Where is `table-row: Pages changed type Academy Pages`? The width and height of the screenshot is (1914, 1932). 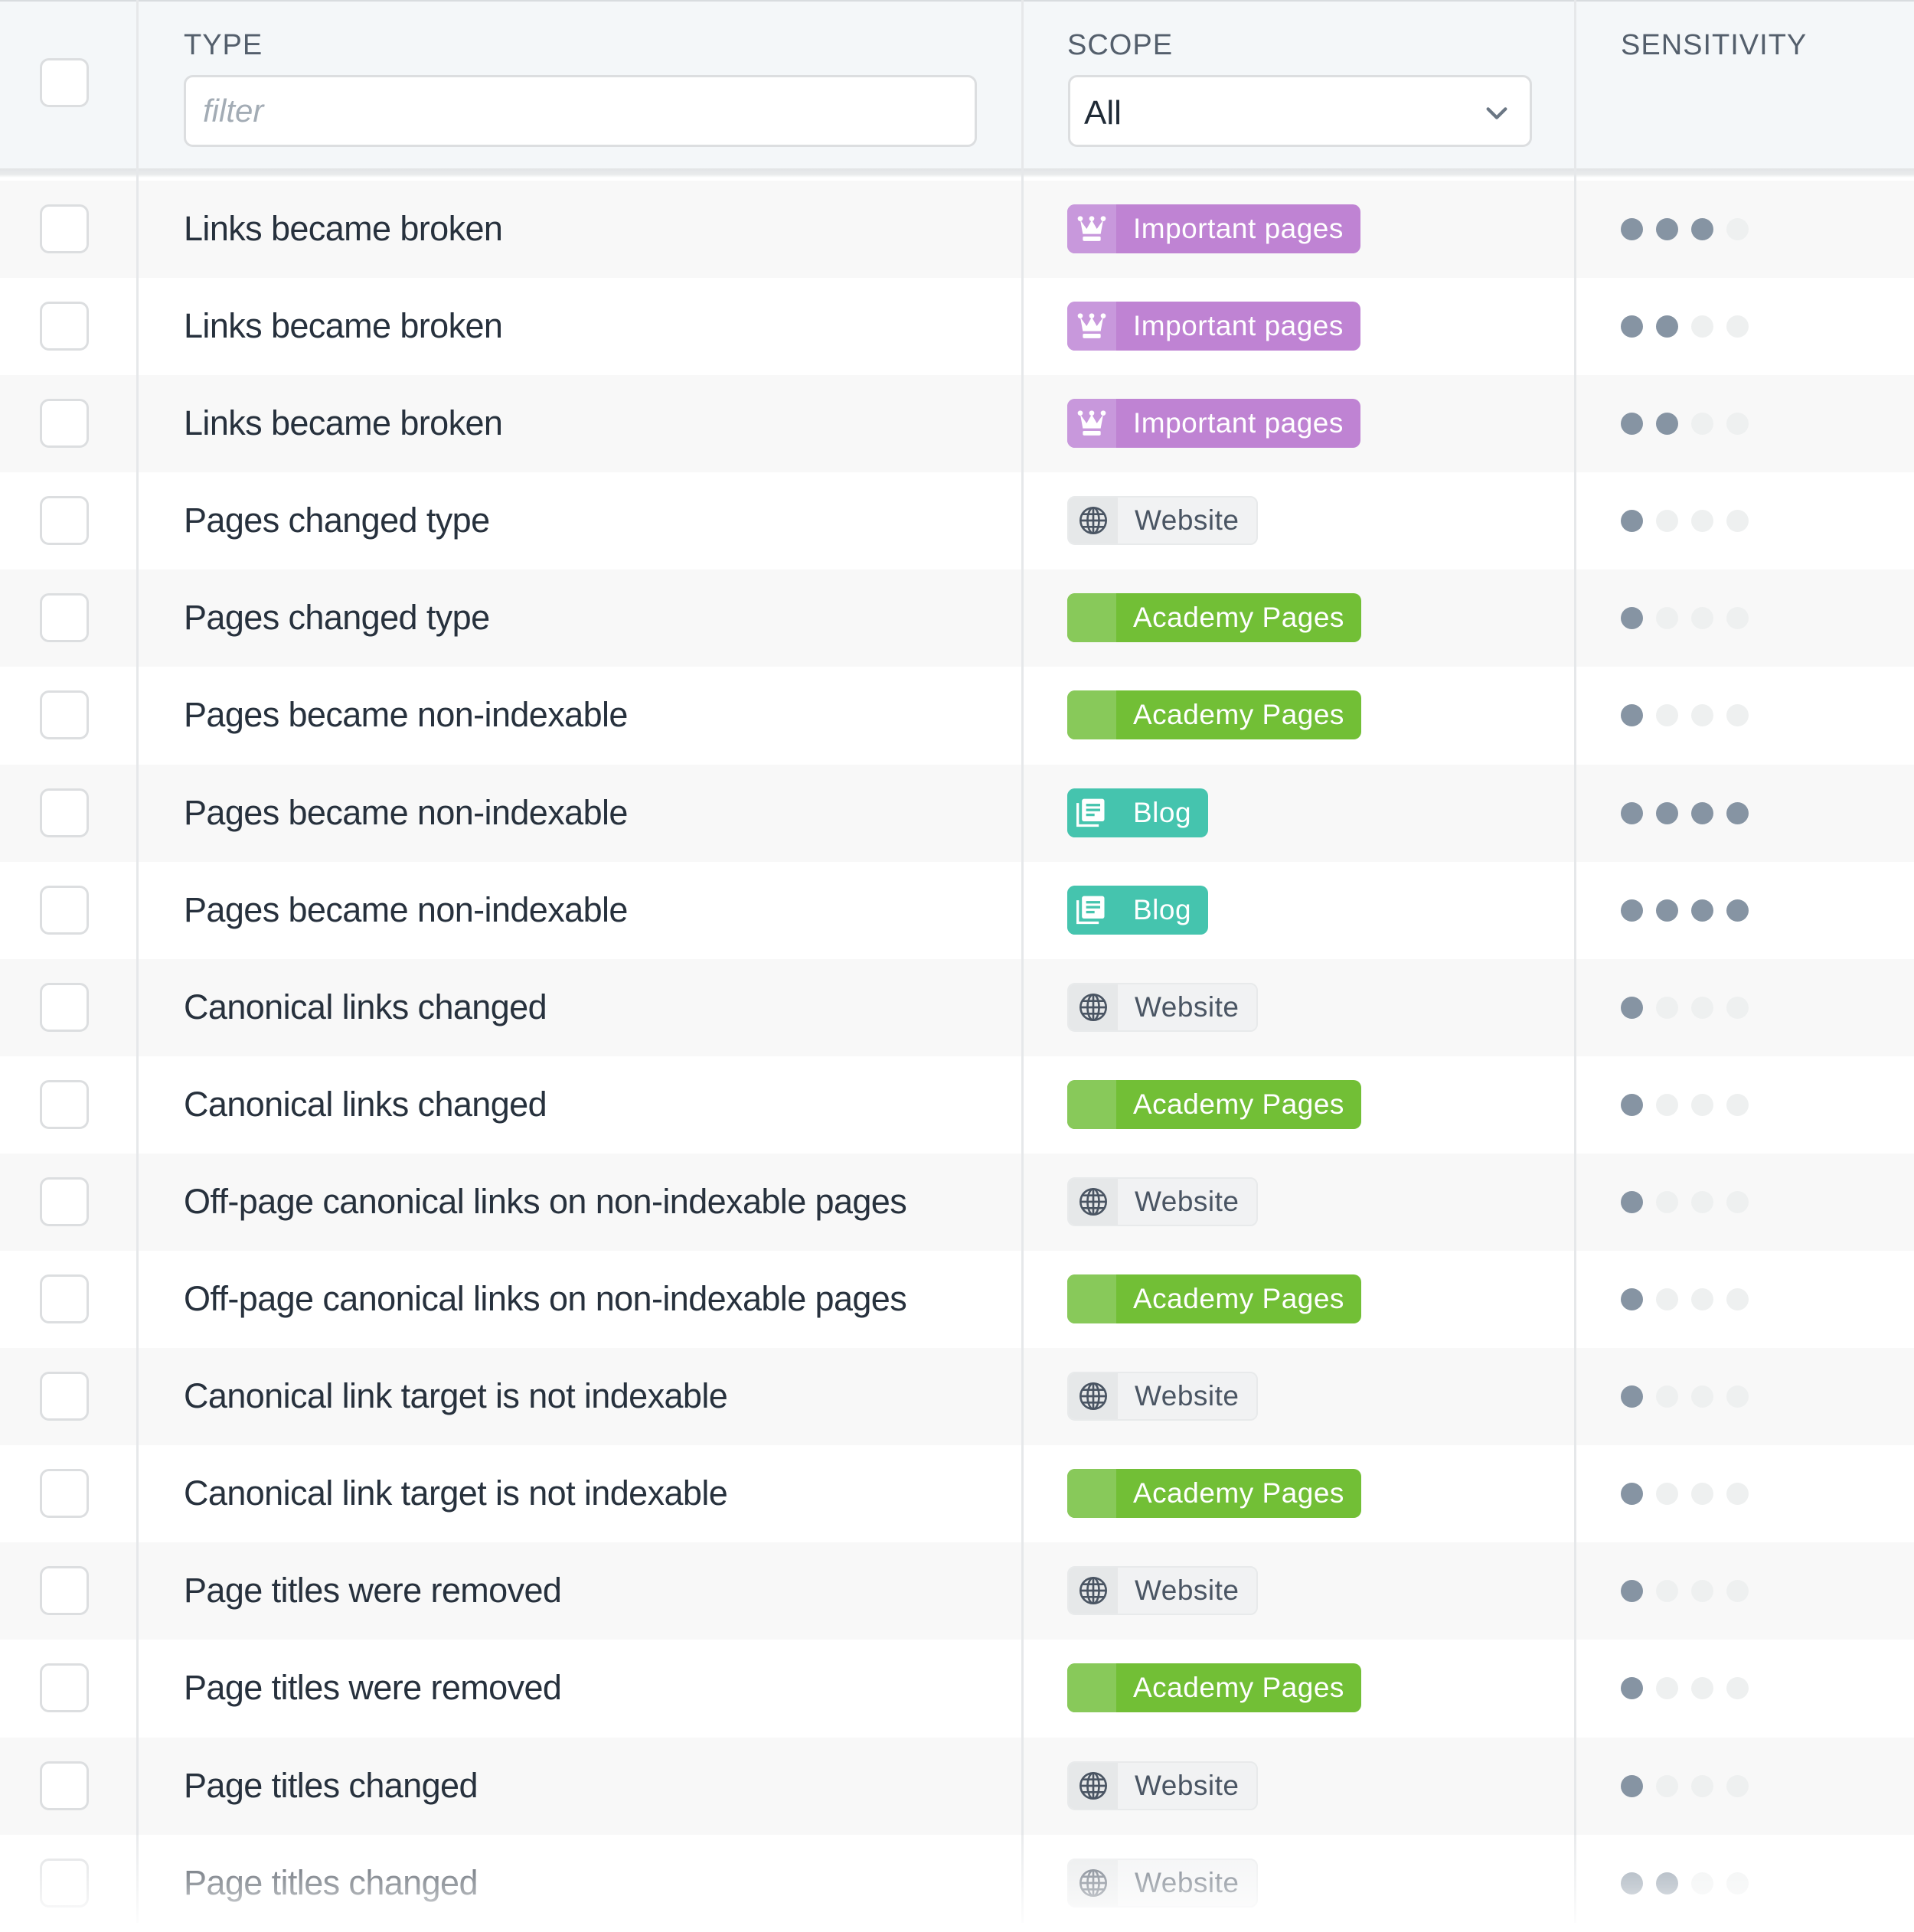 table-row: Pages changed type Academy Pages is located at coordinates (957, 618).